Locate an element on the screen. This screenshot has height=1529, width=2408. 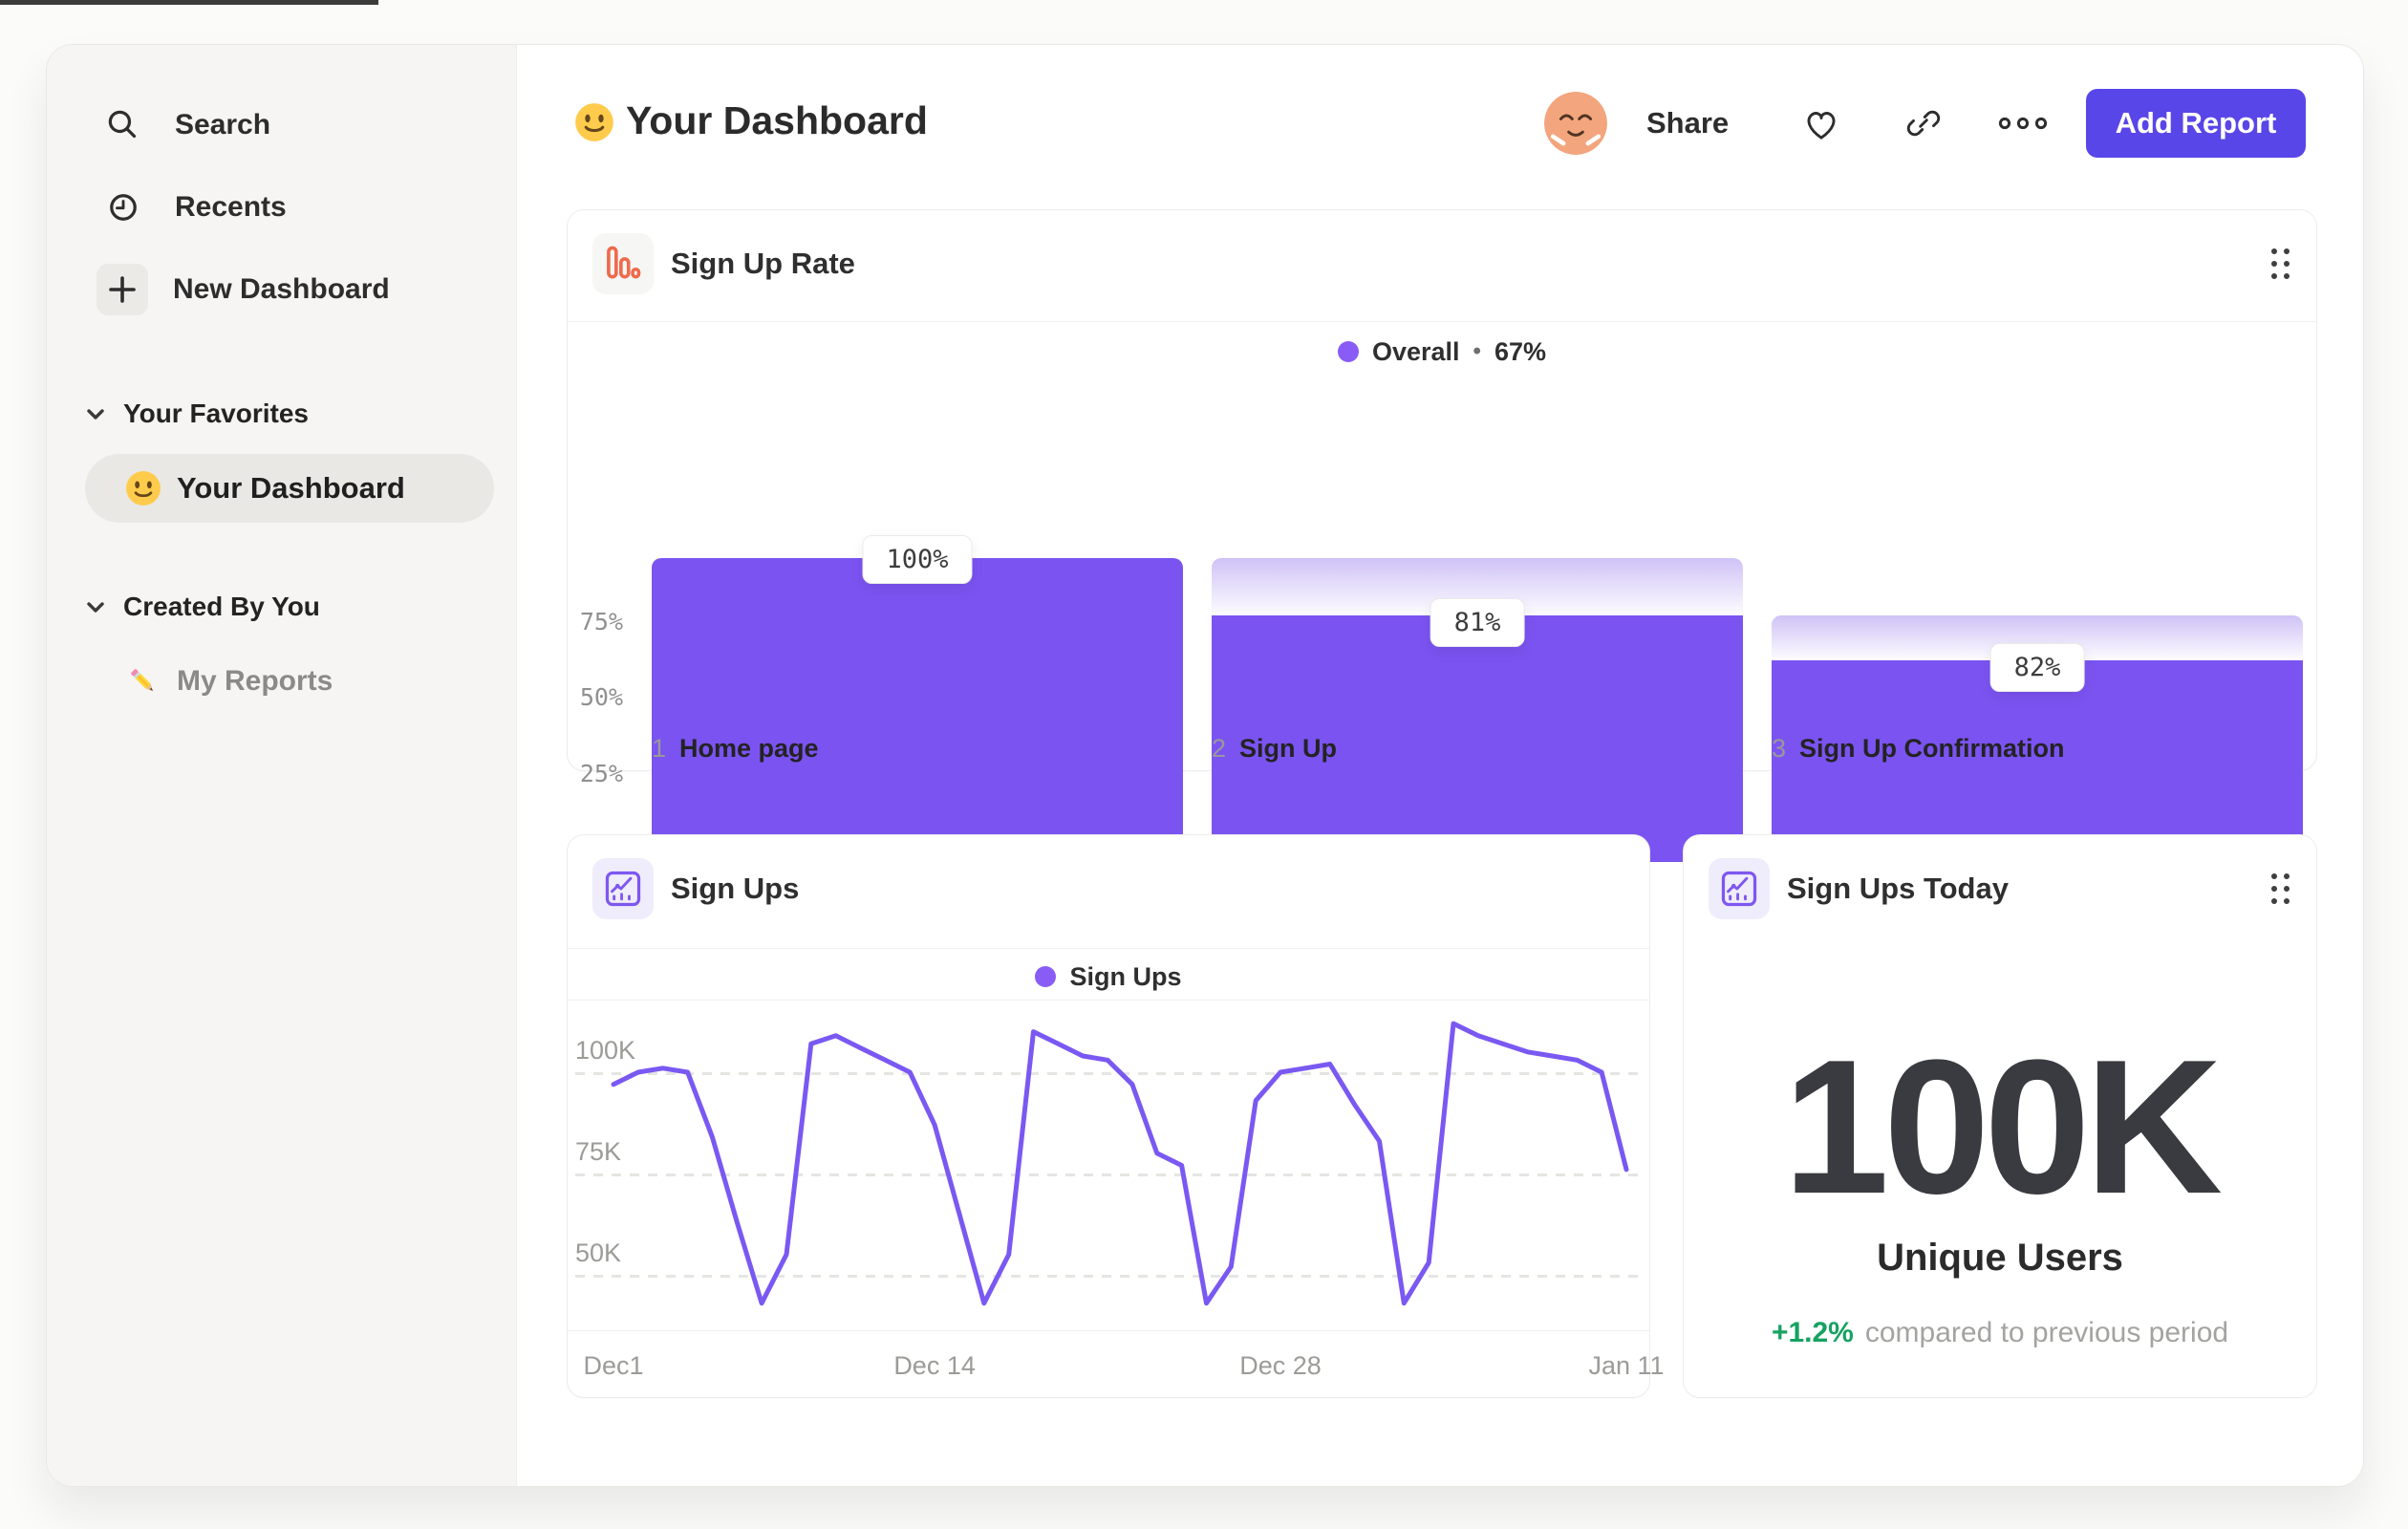
dashboard-title-emoji-icon is located at coordinates (594, 122).